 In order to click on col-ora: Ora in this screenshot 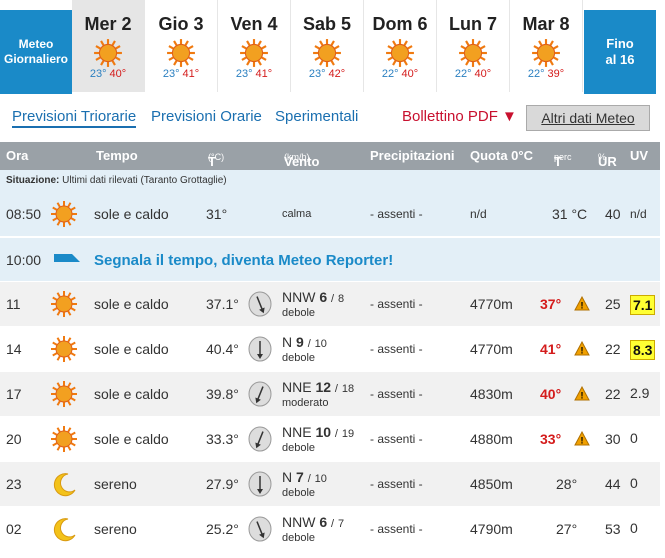, I will do `click(17, 155)`.